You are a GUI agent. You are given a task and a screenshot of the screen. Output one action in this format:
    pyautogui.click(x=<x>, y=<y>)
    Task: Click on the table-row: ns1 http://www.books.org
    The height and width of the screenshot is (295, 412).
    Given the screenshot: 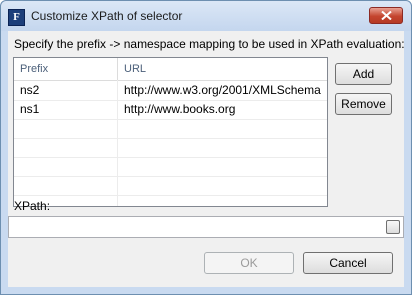 What is the action you would take?
    pyautogui.click(x=170, y=110)
    